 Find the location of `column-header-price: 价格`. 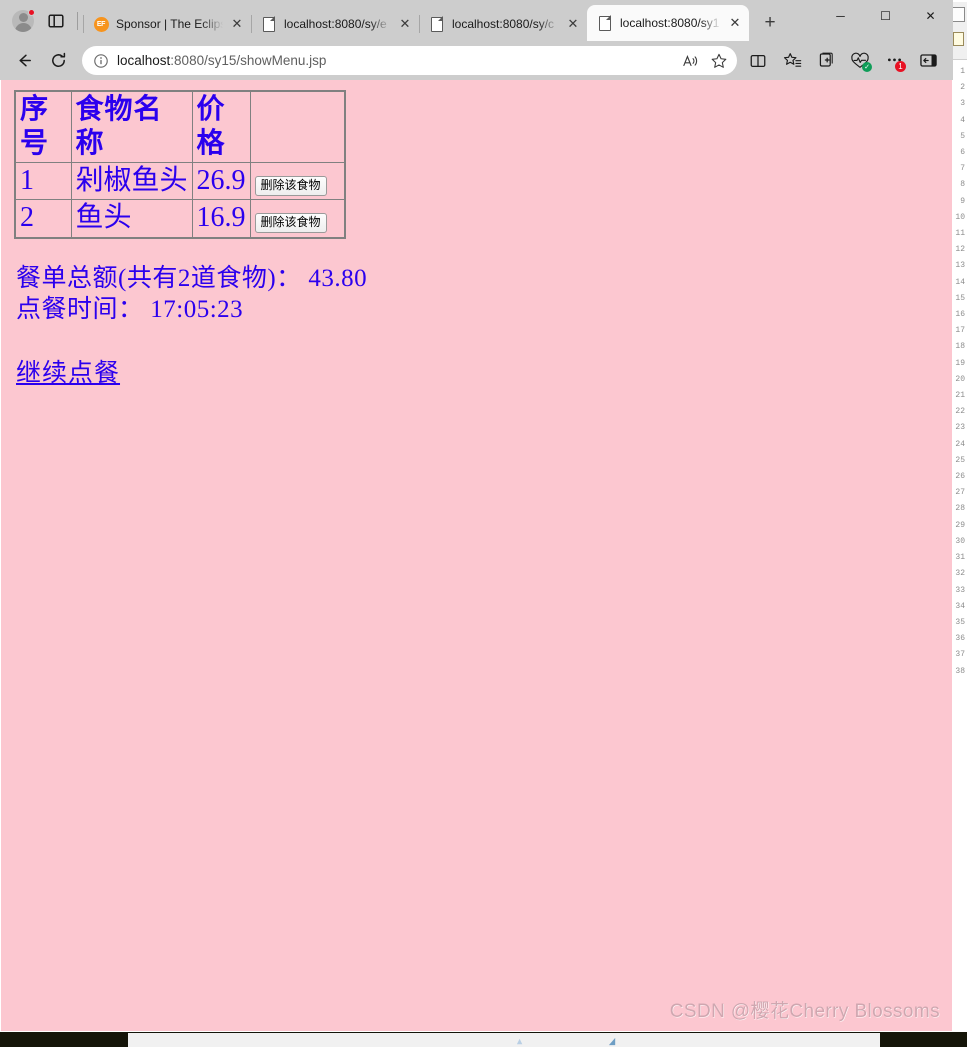

column-header-price: 价格 is located at coordinates (221, 127).